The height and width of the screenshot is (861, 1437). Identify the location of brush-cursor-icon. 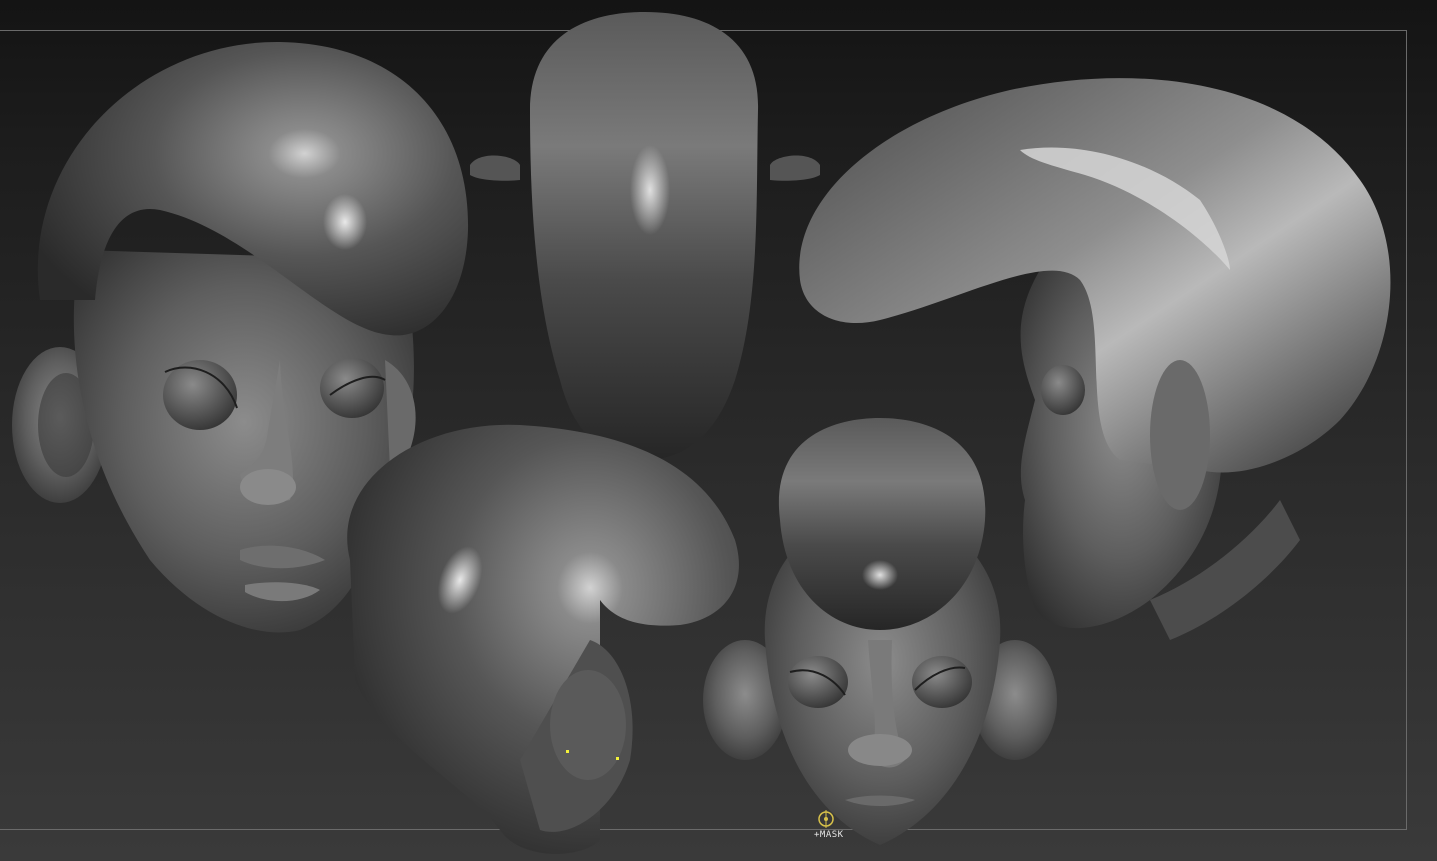
(826, 819).